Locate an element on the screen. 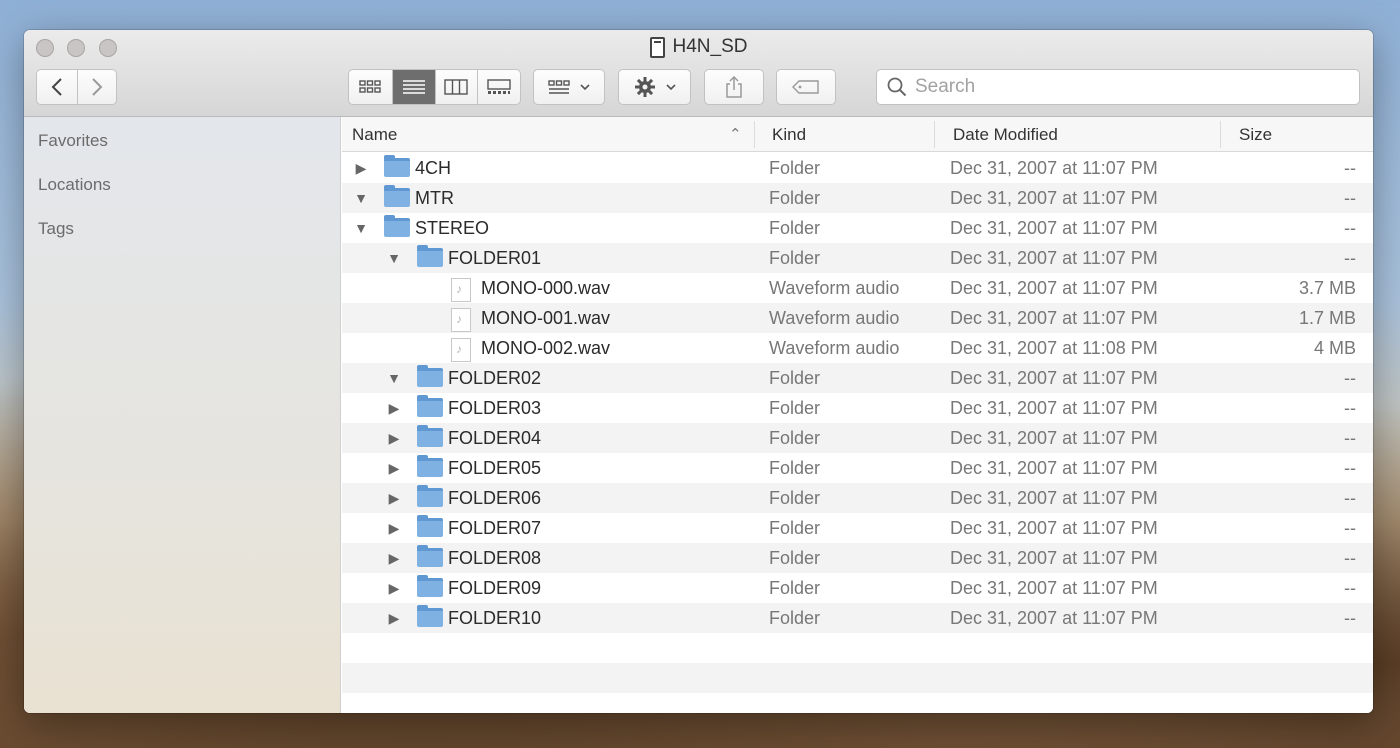  audio-file-icon is located at coordinates (461, 320).